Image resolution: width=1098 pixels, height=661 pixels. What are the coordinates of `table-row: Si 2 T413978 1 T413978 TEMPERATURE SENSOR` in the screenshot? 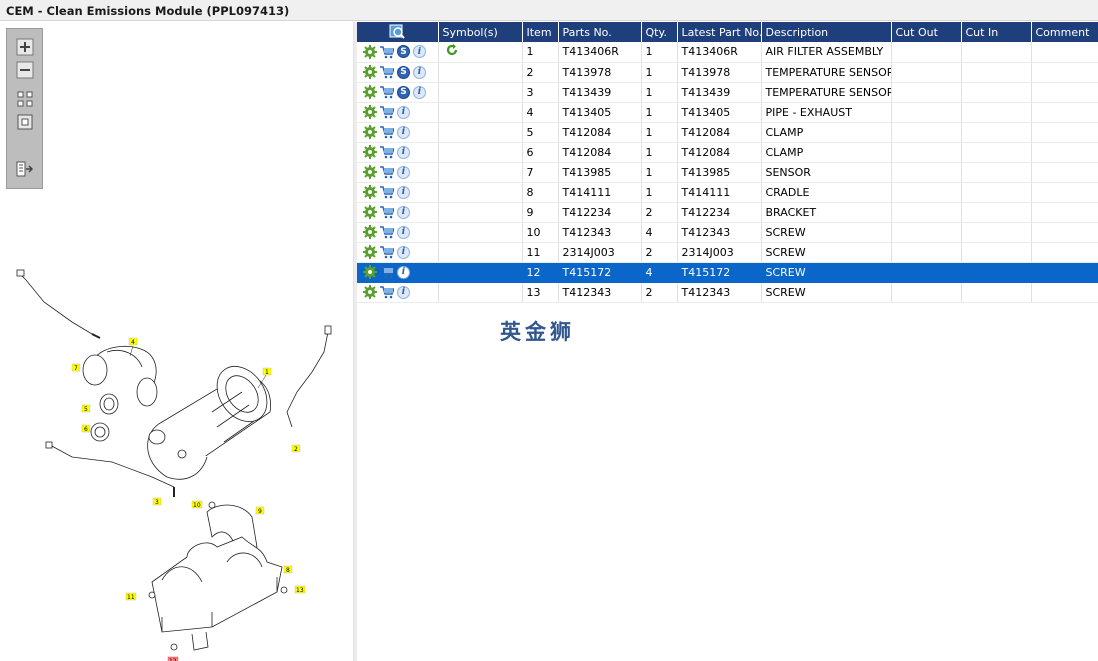 It's located at (727, 72).